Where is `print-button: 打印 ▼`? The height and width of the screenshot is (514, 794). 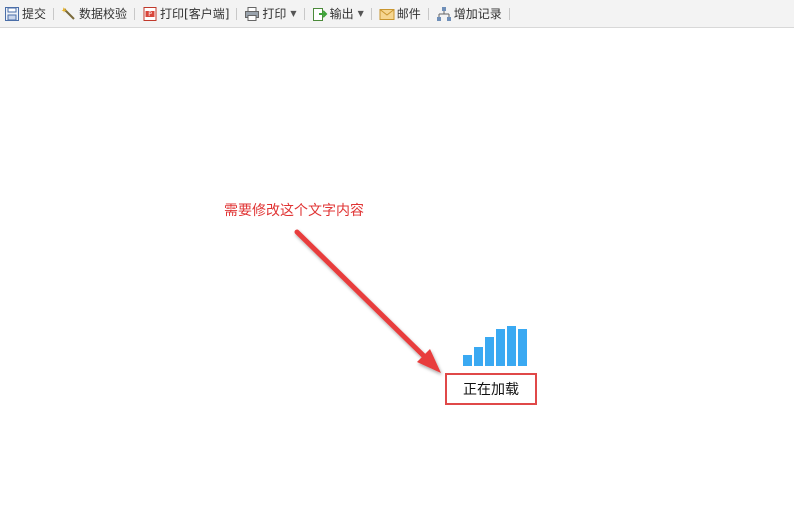
print-button: 打印 ▼ is located at coordinates (270, 14).